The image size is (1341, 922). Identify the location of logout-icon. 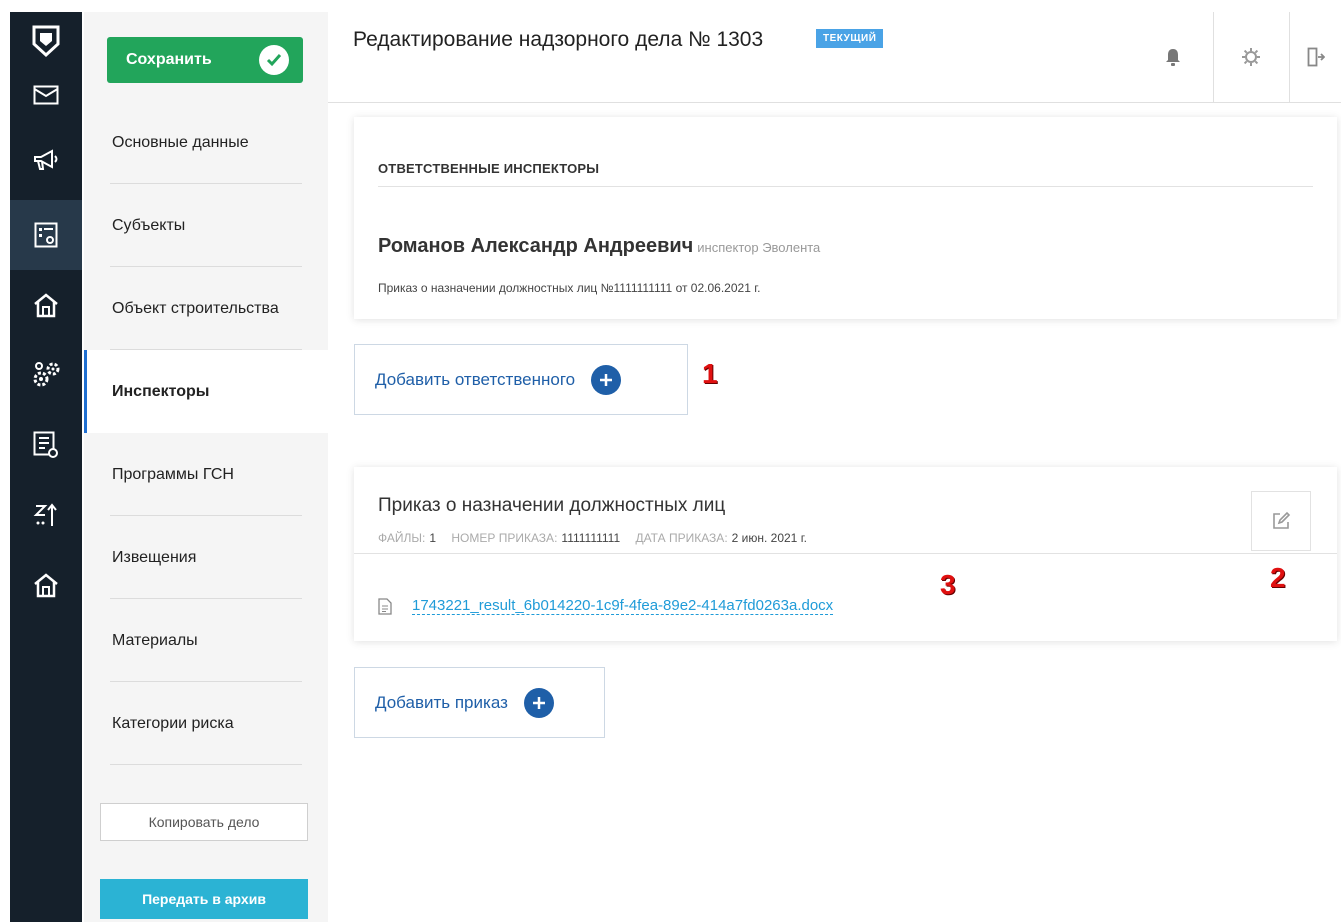
(1315, 57).